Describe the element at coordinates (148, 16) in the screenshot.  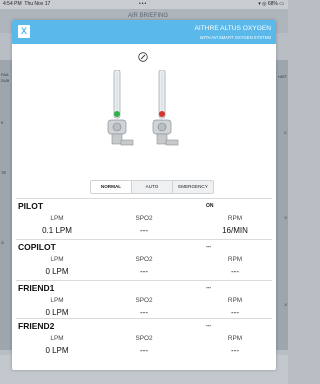
I see `background-title: AIR BRIEFING` at that location.